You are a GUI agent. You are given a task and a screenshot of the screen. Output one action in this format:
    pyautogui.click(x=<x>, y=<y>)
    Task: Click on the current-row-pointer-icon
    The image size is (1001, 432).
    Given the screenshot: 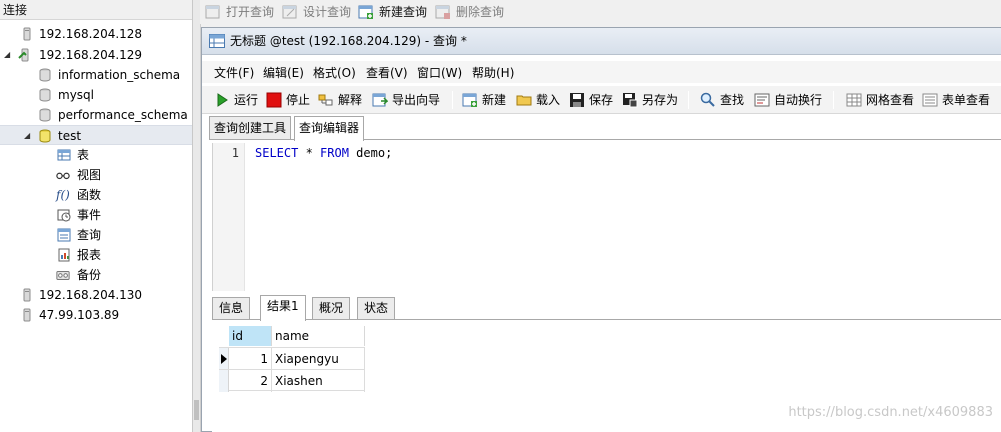 What is the action you would take?
    pyautogui.click(x=224, y=359)
    